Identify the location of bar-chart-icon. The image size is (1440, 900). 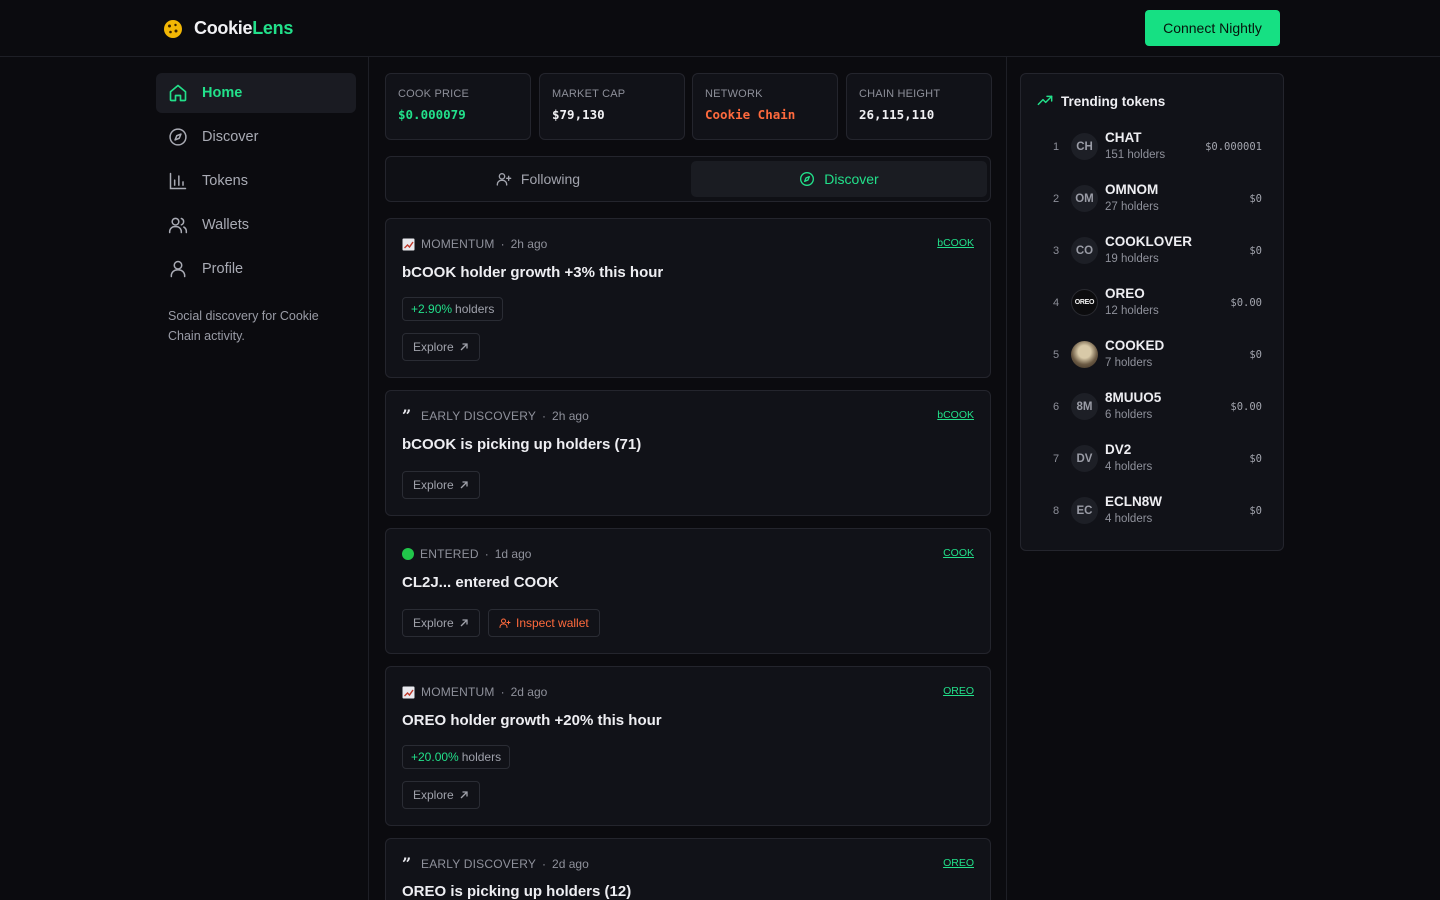
(178, 181).